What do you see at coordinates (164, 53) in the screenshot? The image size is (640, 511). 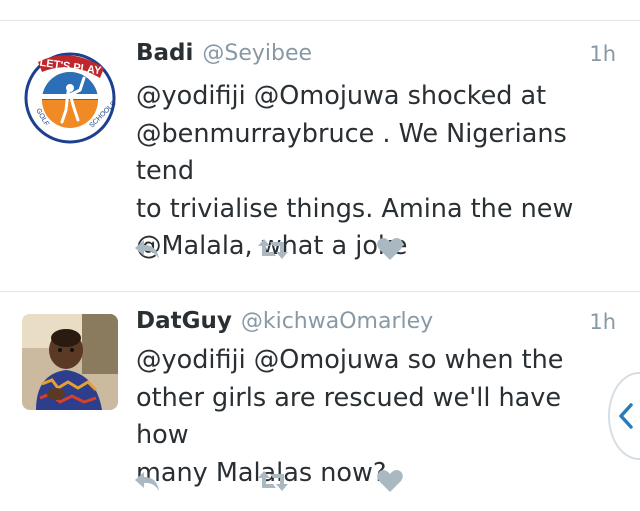 I see `display-name: Badi` at bounding box center [164, 53].